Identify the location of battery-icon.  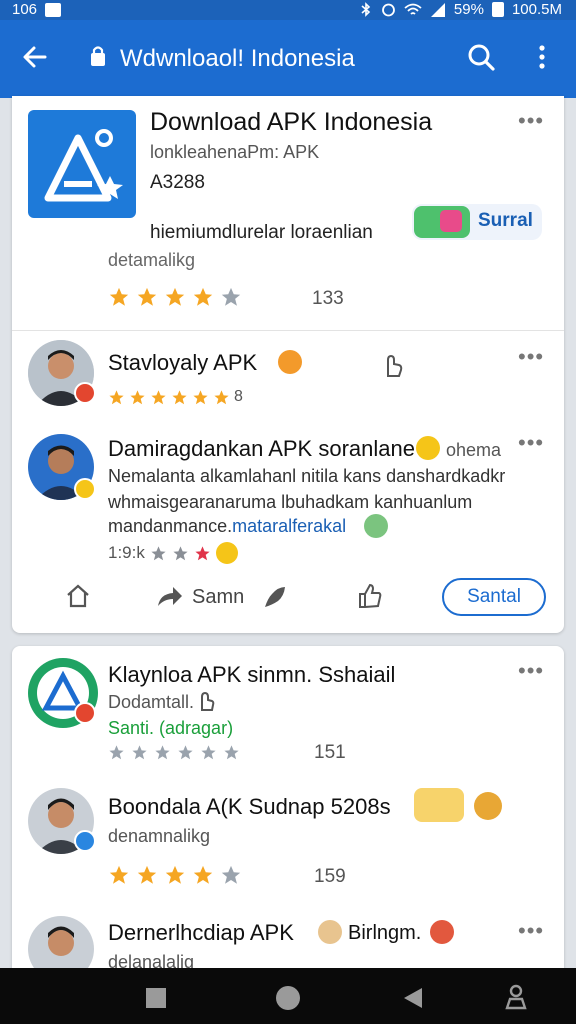
(497, 9).